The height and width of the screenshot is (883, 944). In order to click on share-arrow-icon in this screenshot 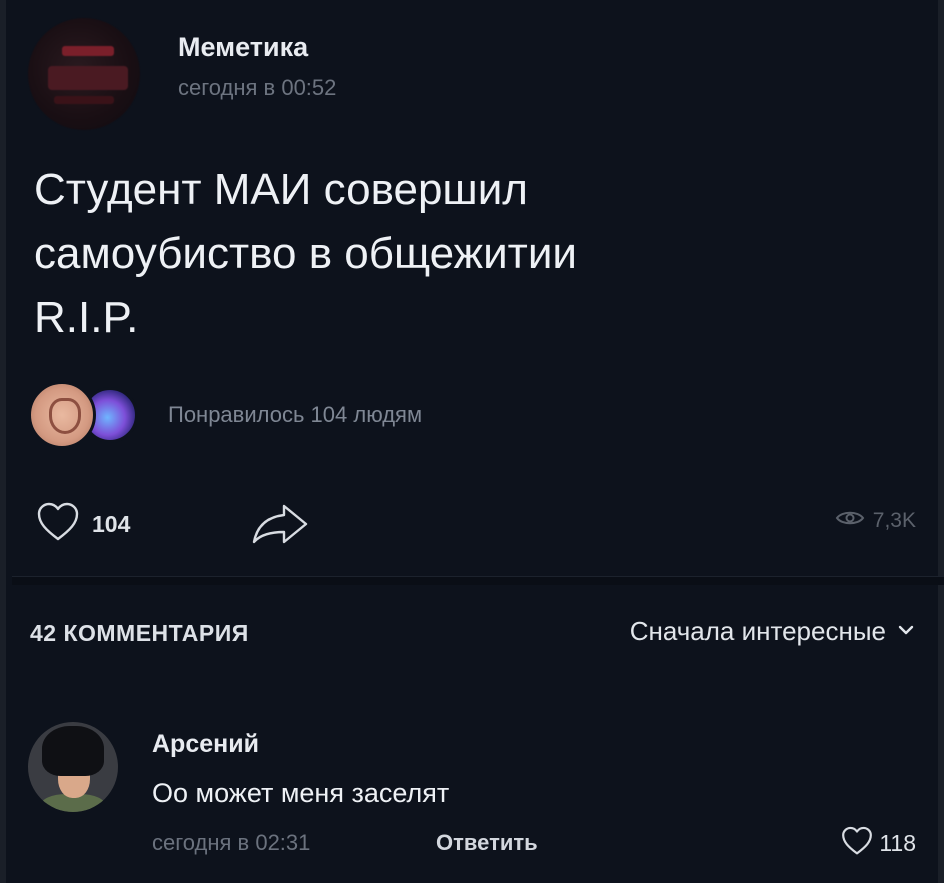, I will do `click(280, 527)`.